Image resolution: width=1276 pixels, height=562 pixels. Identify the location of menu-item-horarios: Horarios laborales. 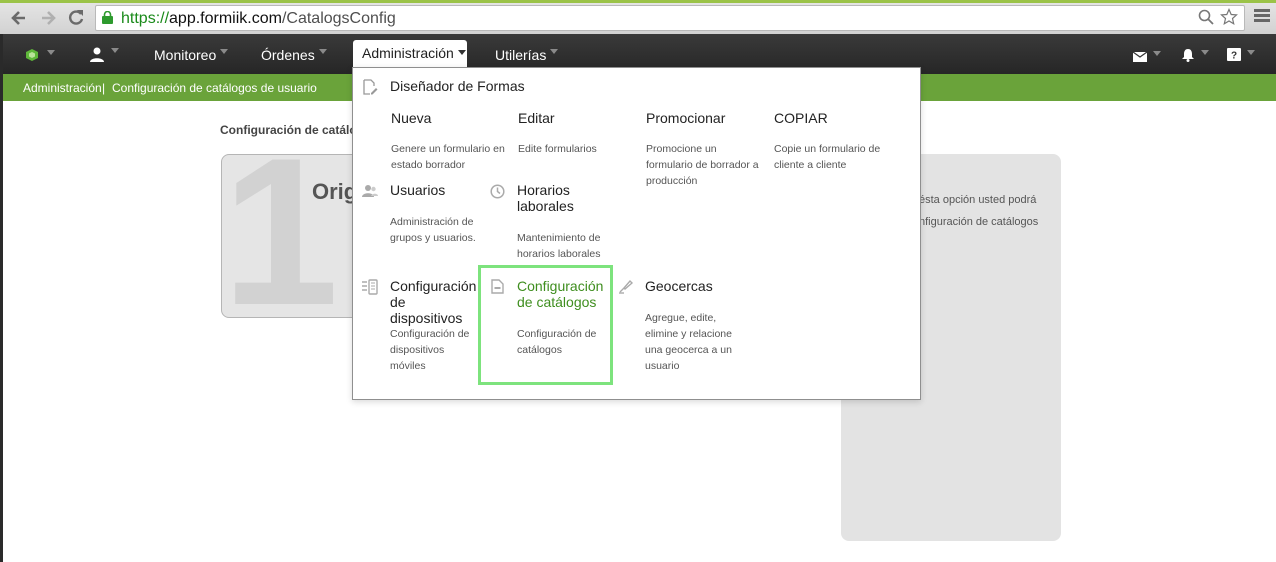
(552, 198).